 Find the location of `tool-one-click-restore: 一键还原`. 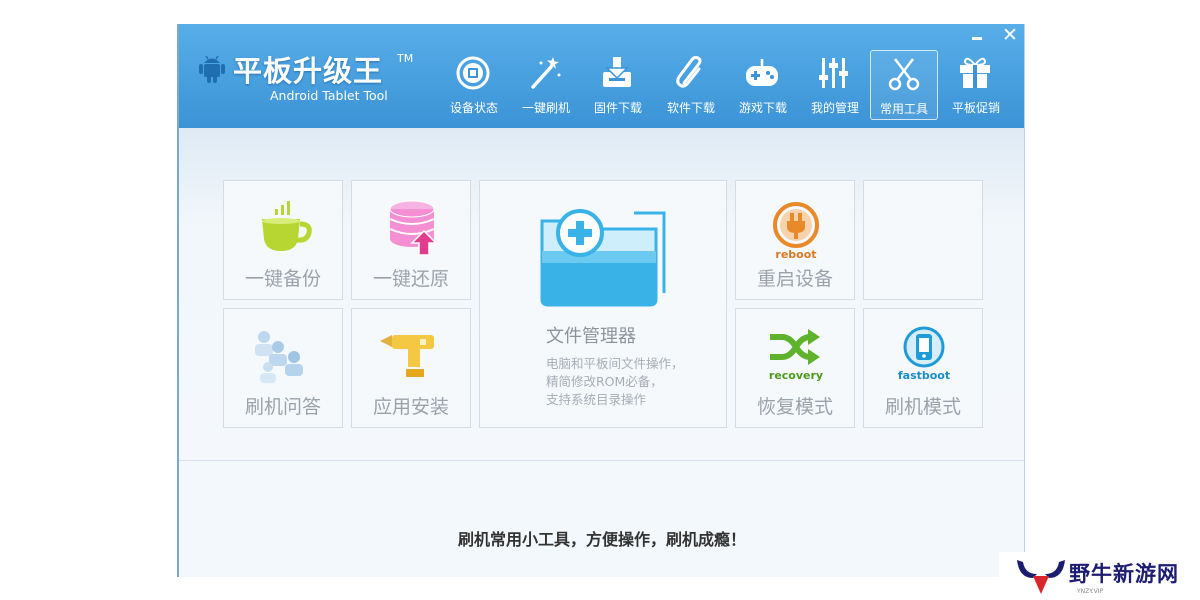

tool-one-click-restore: 一键还原 is located at coordinates (411, 240).